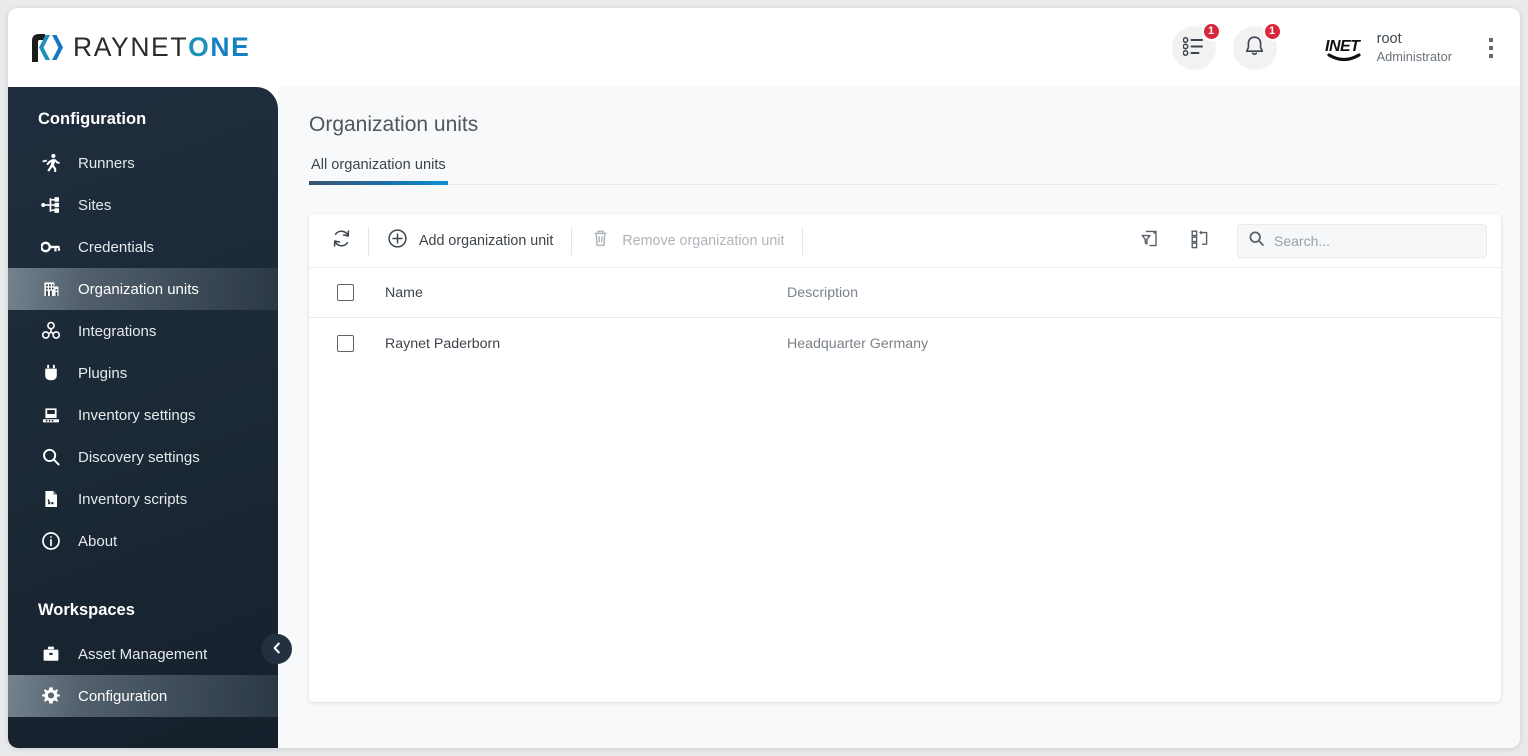  I want to click on header-actions: 1 1 INET root Administrator, so click(1336, 45).